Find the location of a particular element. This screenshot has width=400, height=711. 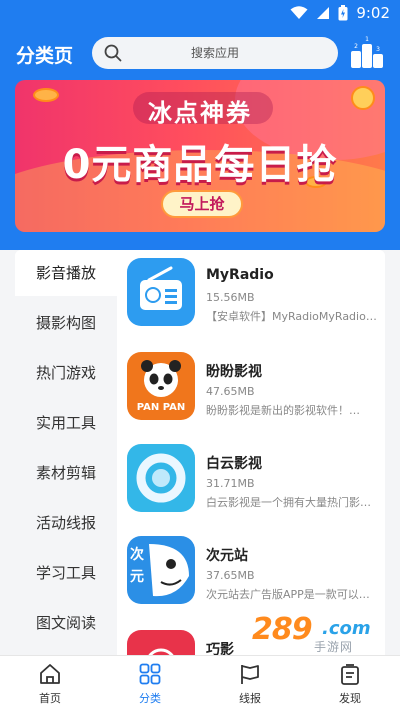

app-size: 31.71MB is located at coordinates (230, 483).